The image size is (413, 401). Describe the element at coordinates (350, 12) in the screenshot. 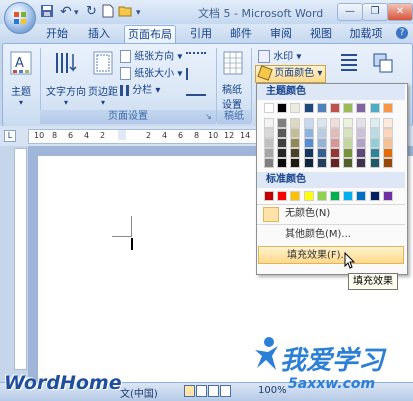

I see `minimize-button: —` at that location.